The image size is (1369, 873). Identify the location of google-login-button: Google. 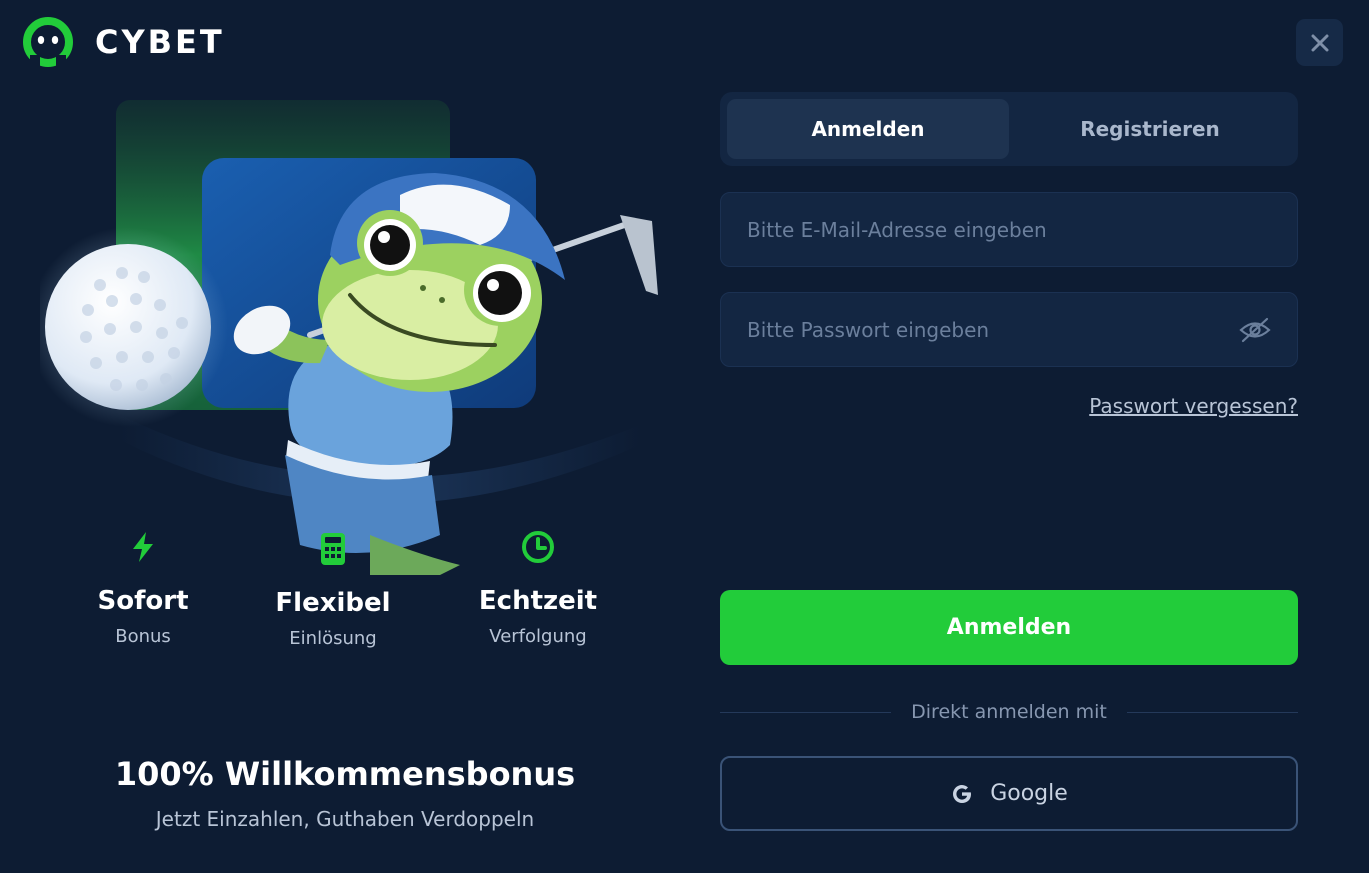
(1009, 793).